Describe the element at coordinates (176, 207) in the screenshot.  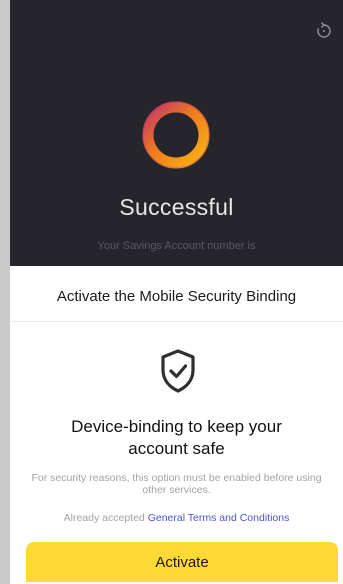
I see `success-title: Successful` at that location.